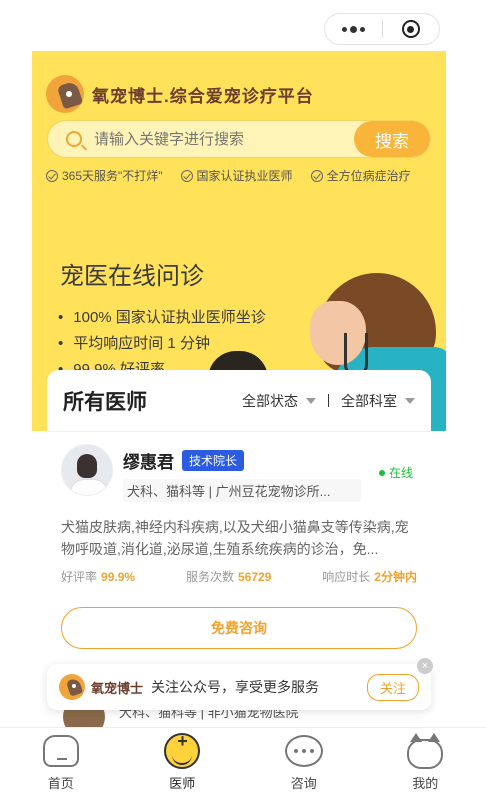 The image size is (486, 807). What do you see at coordinates (224, 139) in the screenshot?
I see `search-input` at bounding box center [224, 139].